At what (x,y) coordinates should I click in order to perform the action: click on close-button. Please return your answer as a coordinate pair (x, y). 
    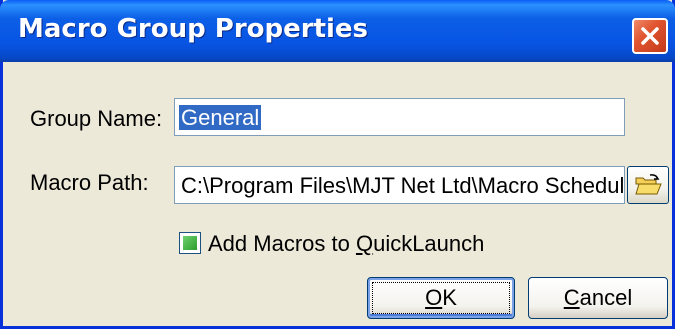
    Looking at the image, I should click on (650, 36).